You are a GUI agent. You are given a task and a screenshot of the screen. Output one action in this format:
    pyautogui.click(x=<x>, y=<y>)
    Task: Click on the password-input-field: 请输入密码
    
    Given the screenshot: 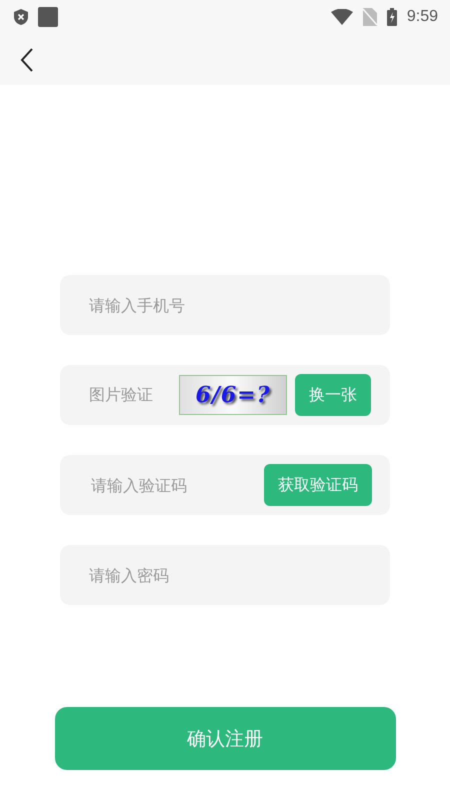 What is the action you would take?
    pyautogui.click(x=225, y=575)
    